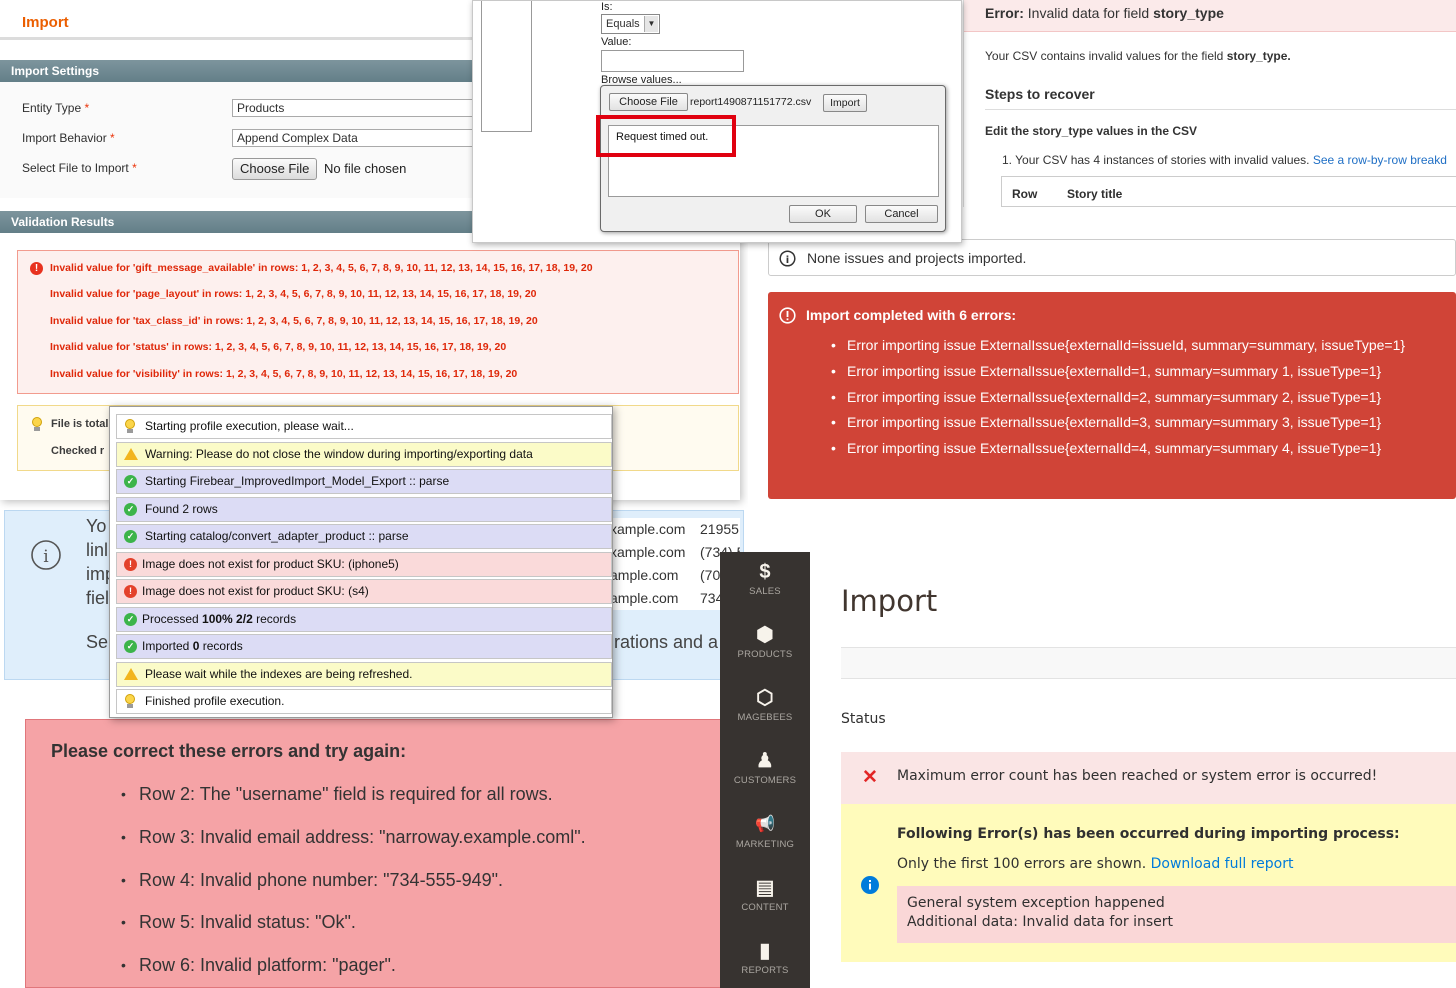 The height and width of the screenshot is (988, 1456). I want to click on nav-customers: ♟ CUSTOMERS, so click(765, 768).